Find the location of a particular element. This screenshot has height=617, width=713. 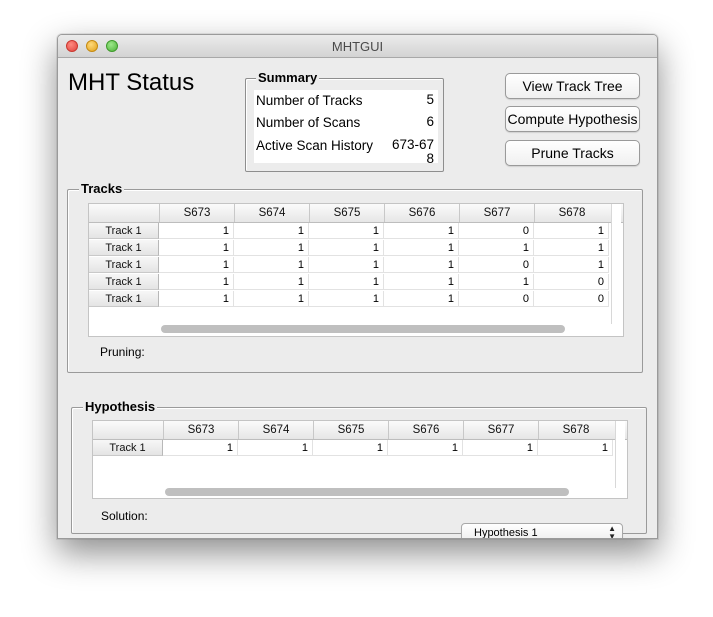

summary-label: Active Scan History is located at coordinates (315, 145).